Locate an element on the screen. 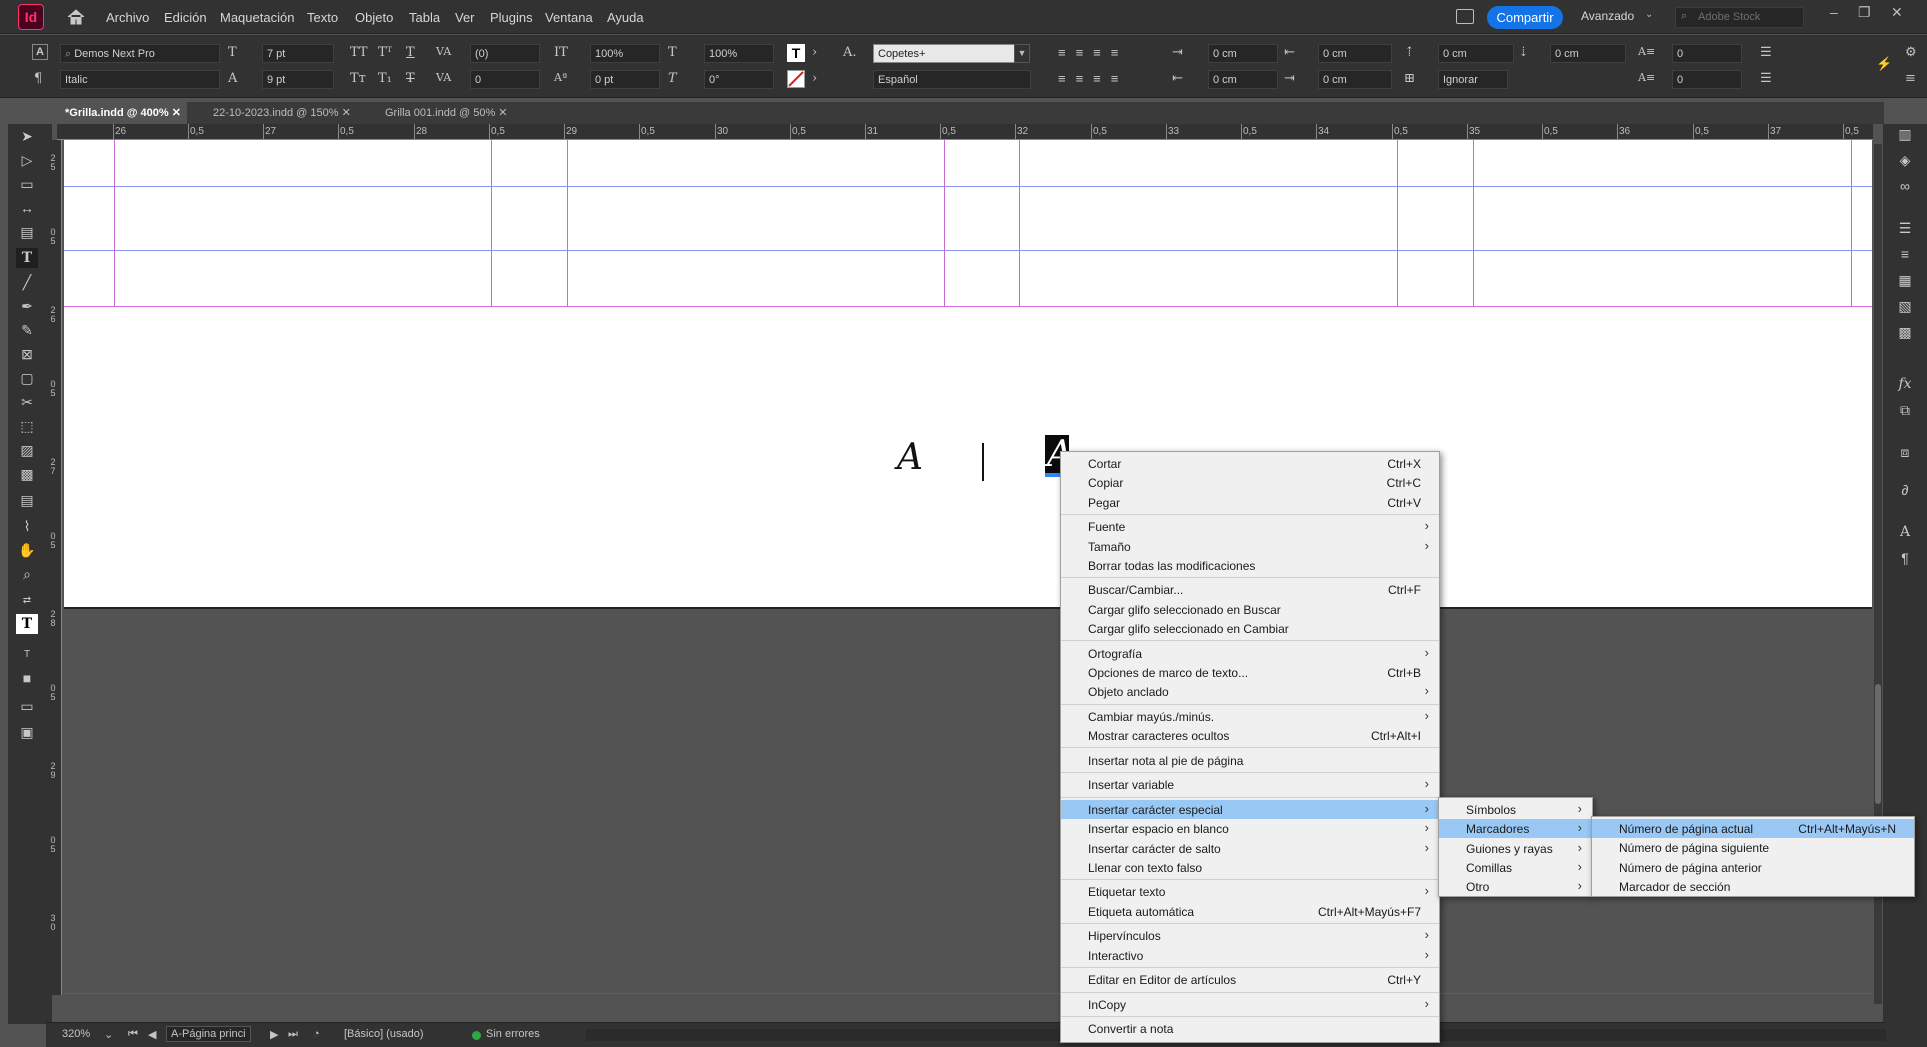  menu-tabla: Tabla is located at coordinates (424, 17).